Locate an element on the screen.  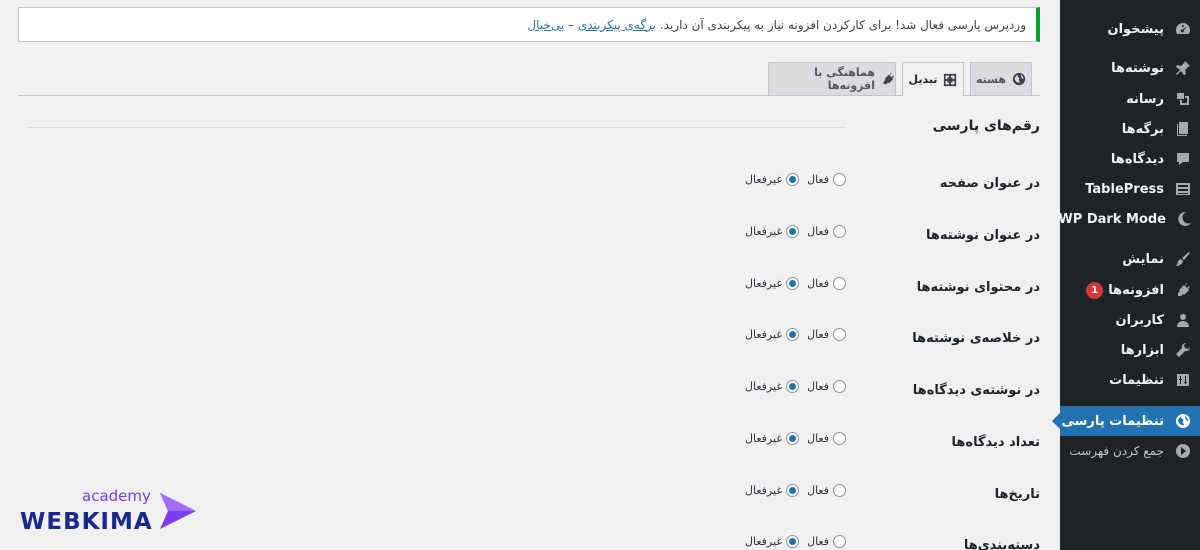
sidebar-item-label: دیدگاه‌ها is located at coordinates (1137, 159).